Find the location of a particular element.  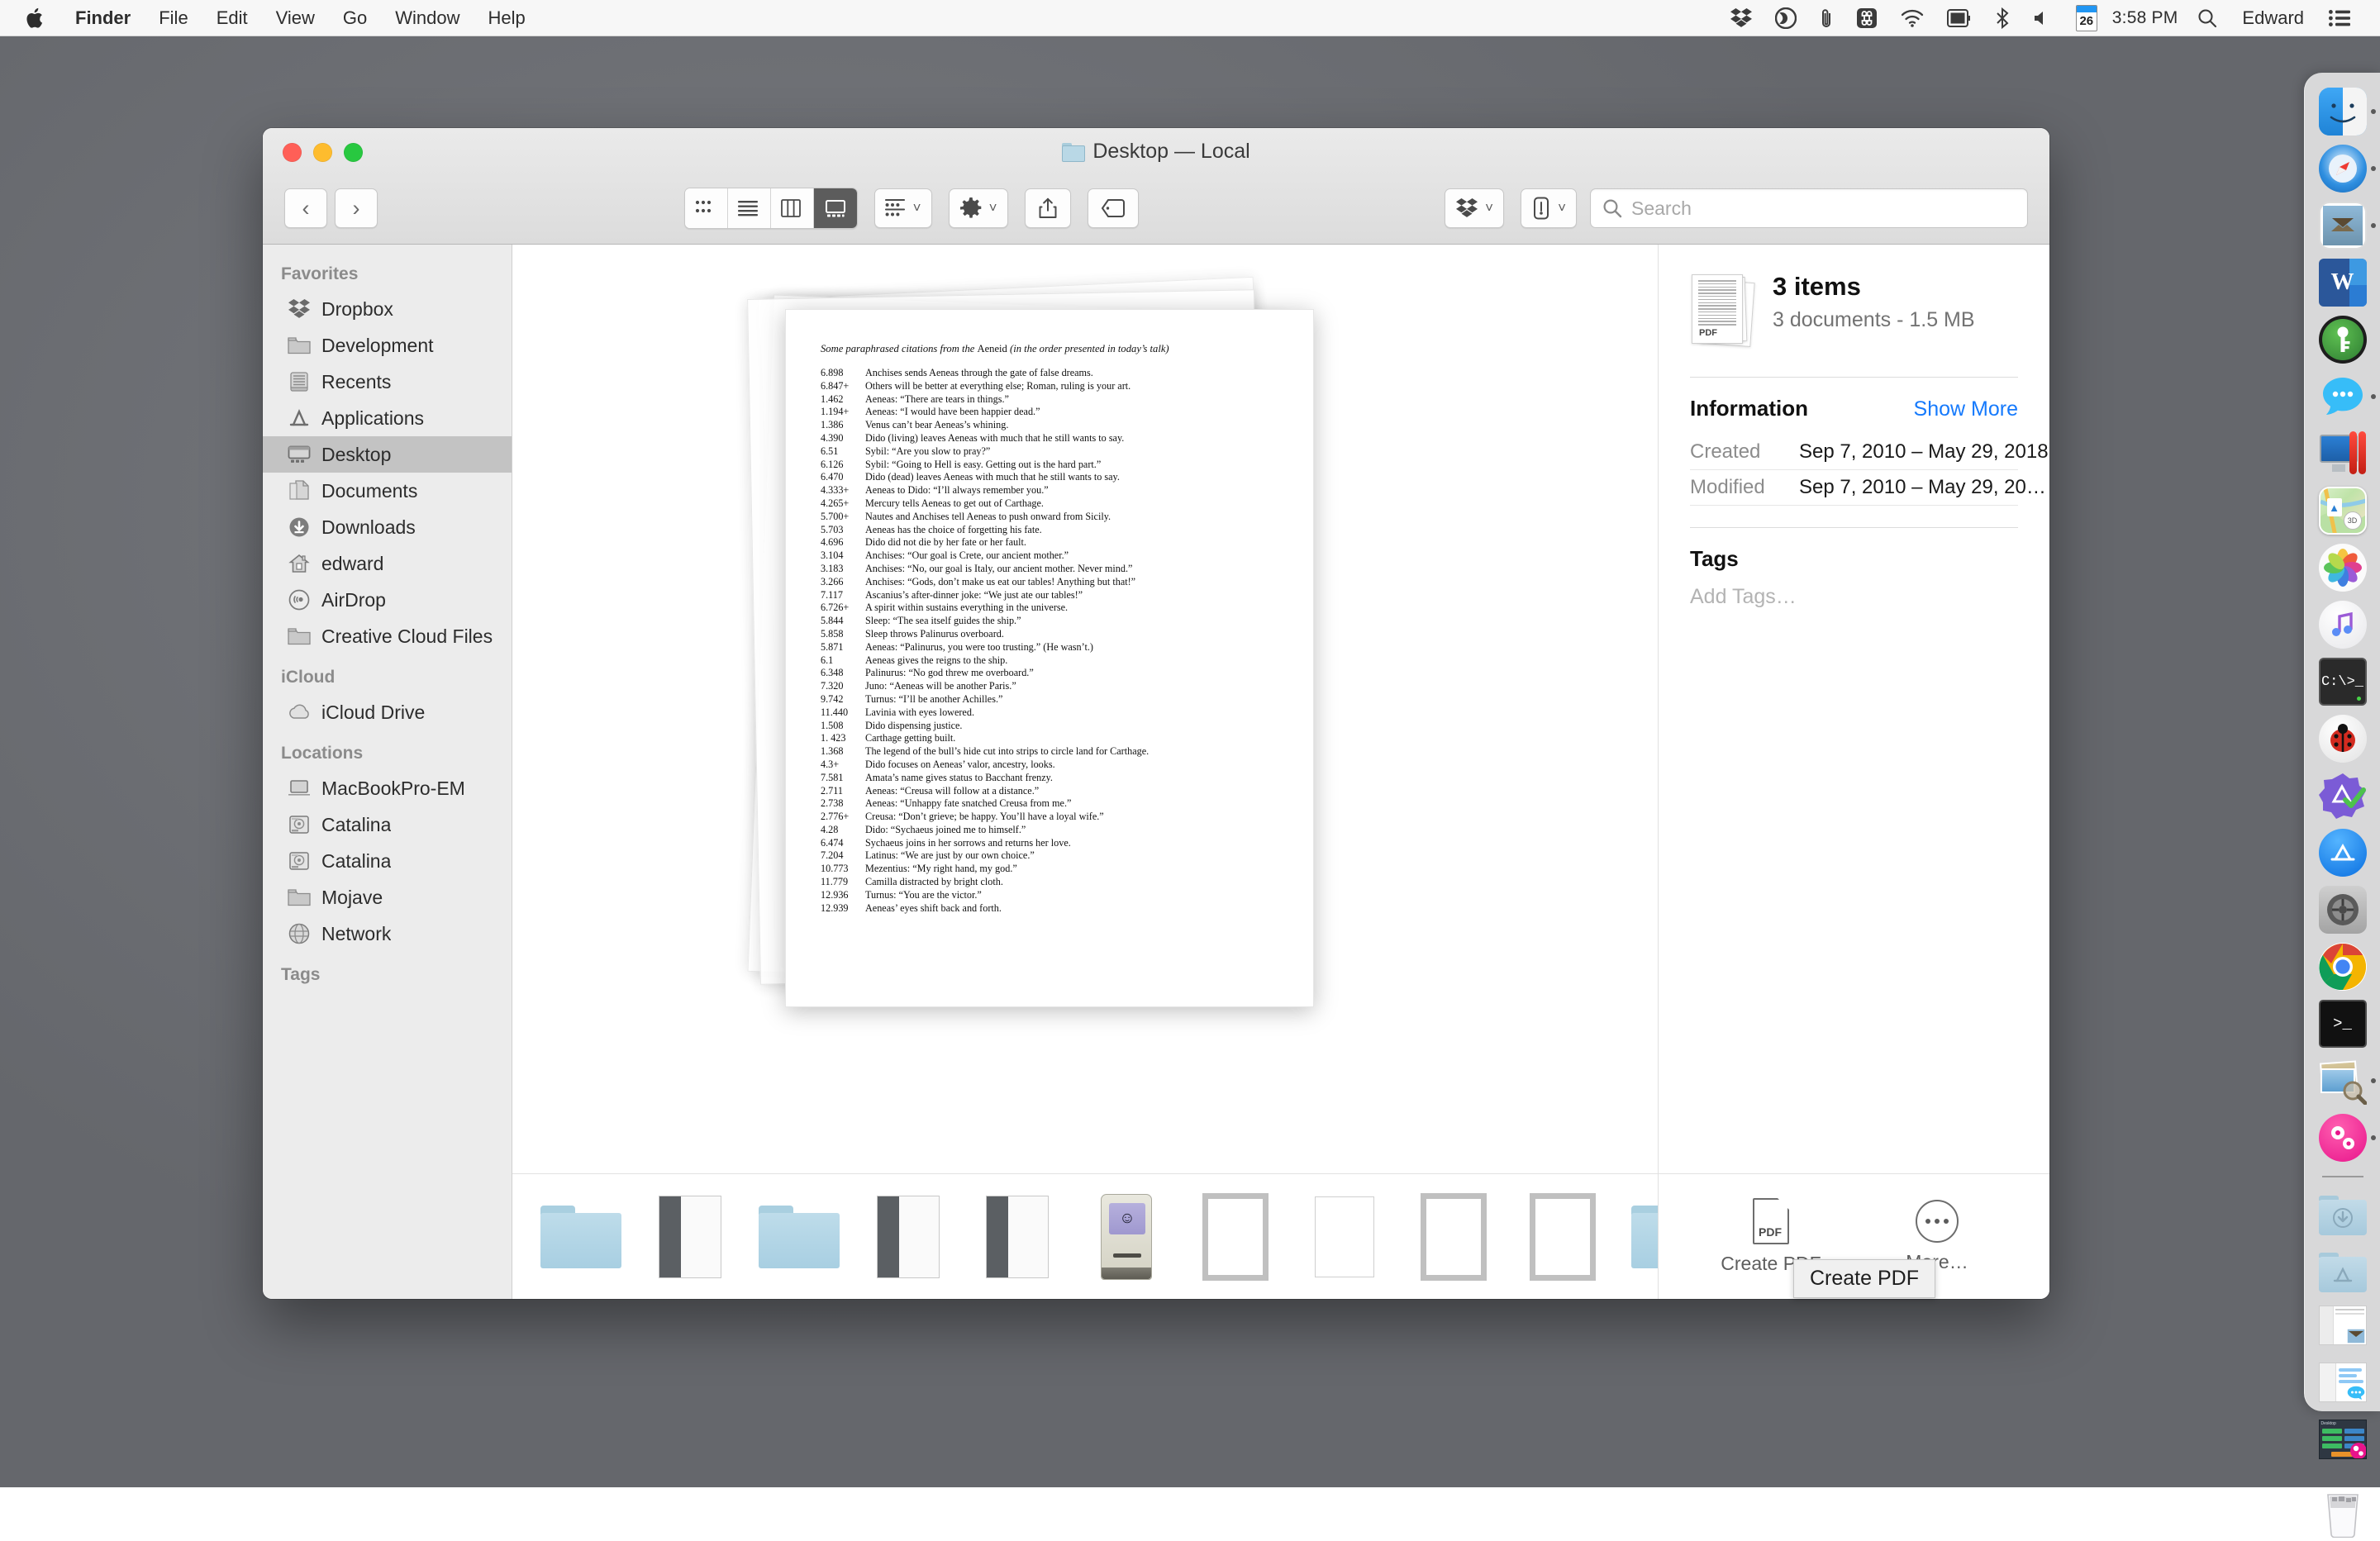

sidebar-section-header: Locations is located at coordinates (387, 750).